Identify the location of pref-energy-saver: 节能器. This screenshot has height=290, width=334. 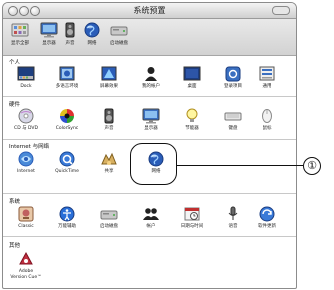
(192, 120).